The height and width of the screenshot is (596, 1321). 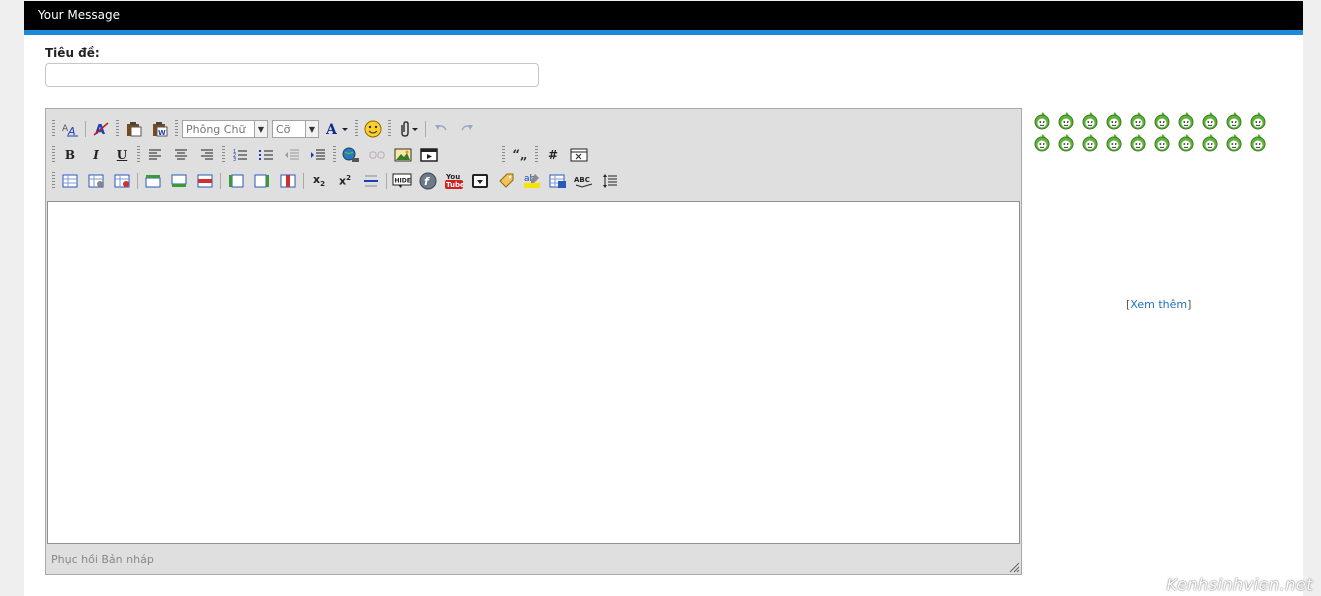 What do you see at coordinates (288, 181) in the screenshot?
I see `delete-col-icon` at bounding box center [288, 181].